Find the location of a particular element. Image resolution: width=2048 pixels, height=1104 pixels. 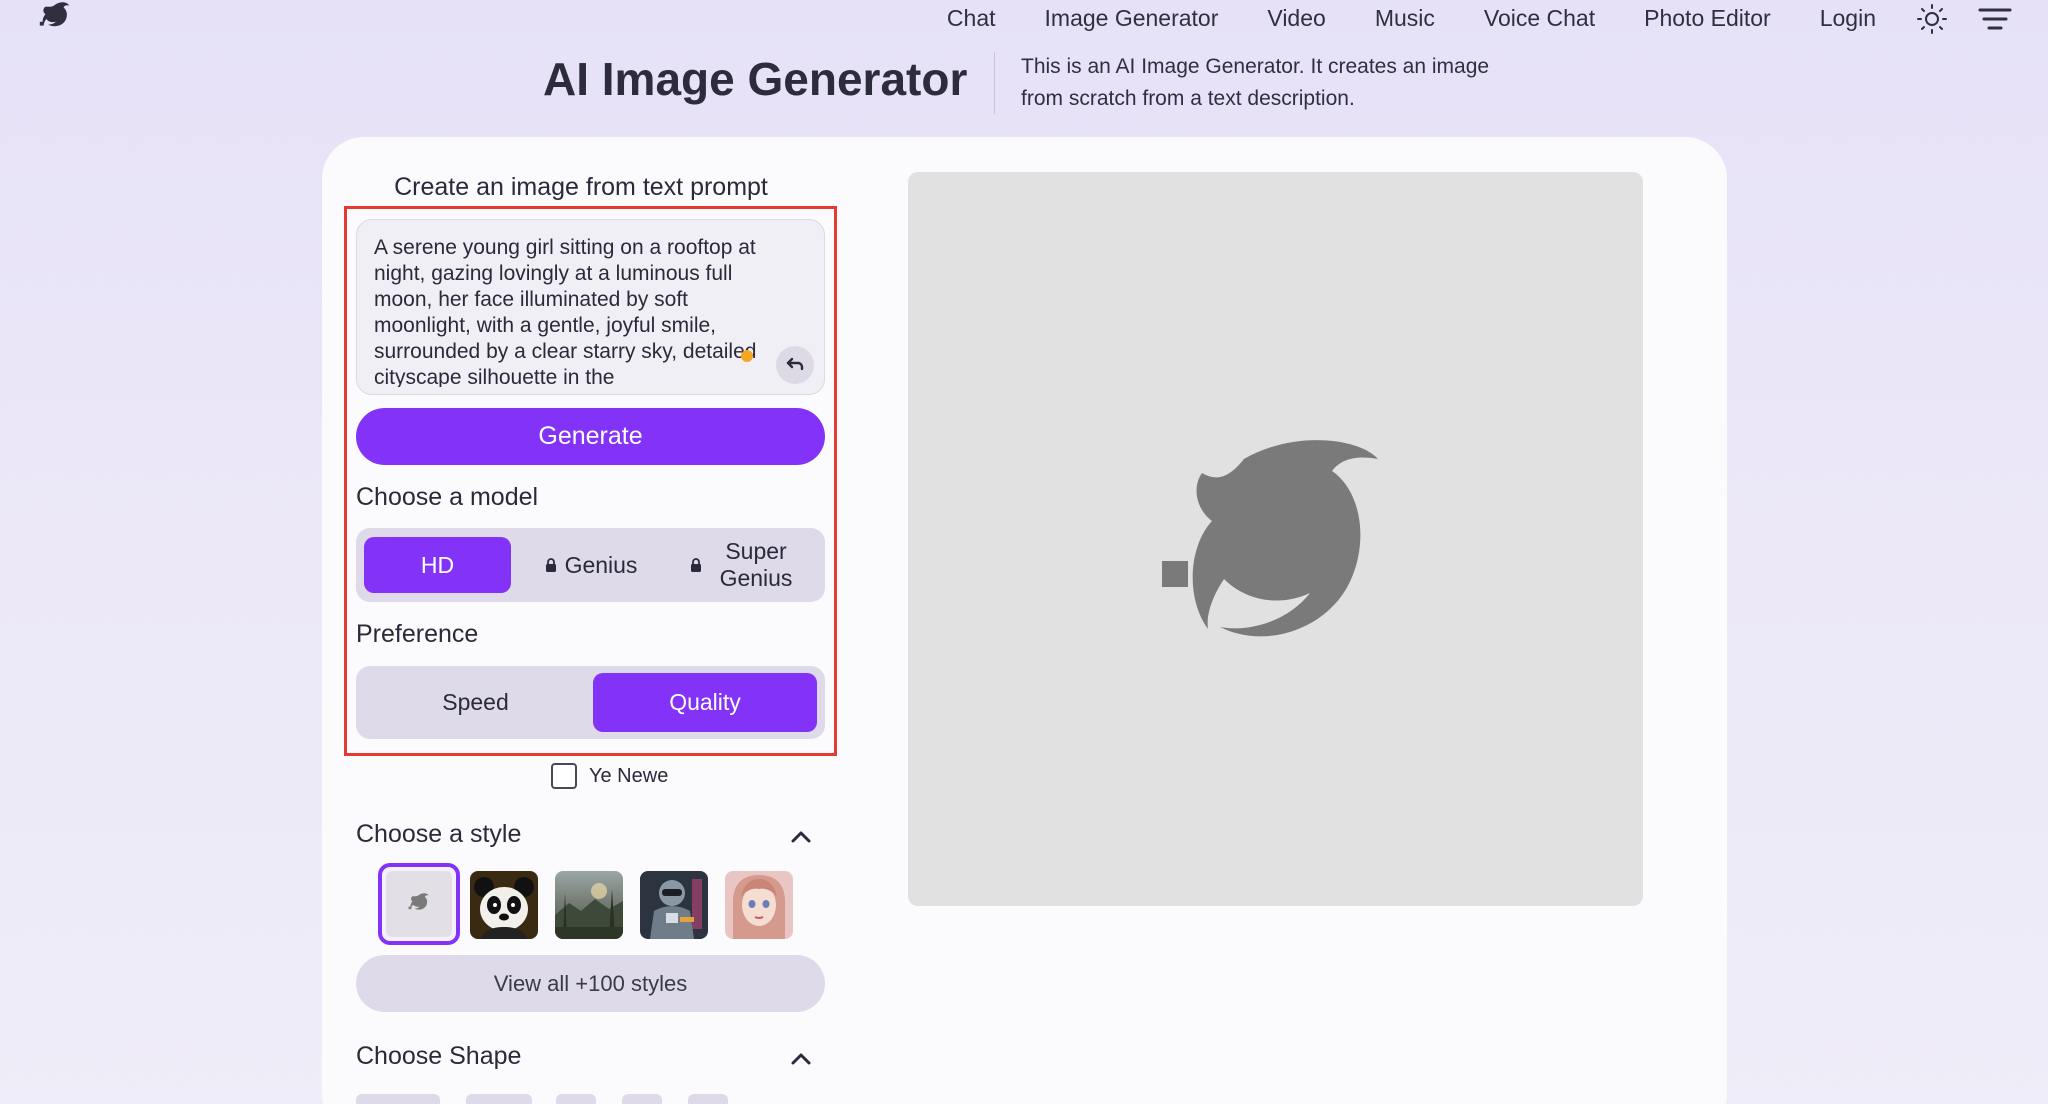

nav-chat: Chat is located at coordinates (971, 18).